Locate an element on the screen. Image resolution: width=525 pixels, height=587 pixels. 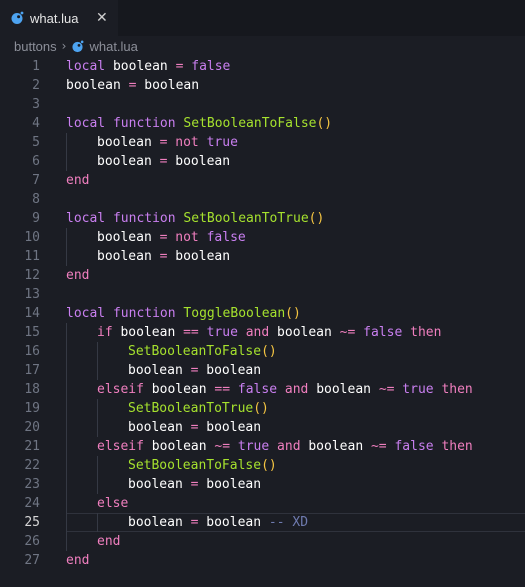
line-number: 5 is located at coordinates (36, 142).